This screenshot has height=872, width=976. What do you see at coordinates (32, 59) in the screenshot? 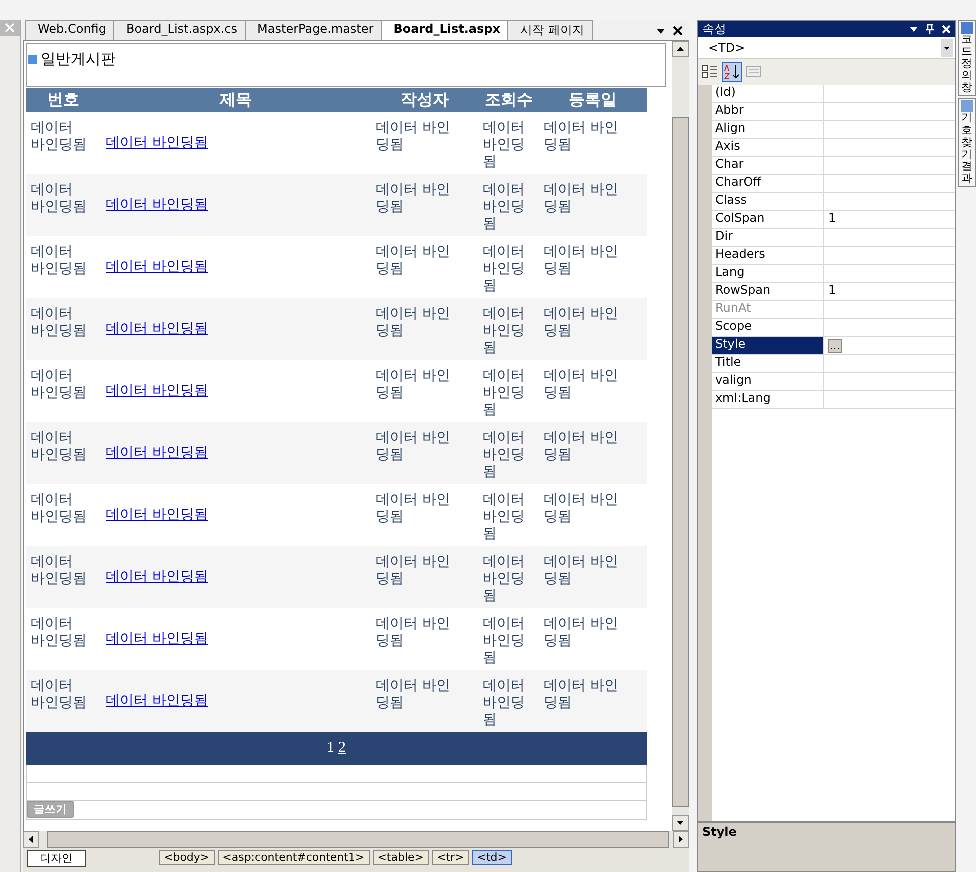
I see `marker-icon` at bounding box center [32, 59].